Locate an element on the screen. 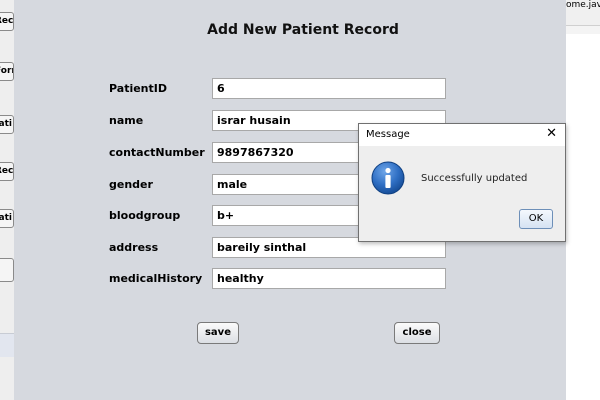  background-tab-bar: ome.java is located at coordinates (583, 13).